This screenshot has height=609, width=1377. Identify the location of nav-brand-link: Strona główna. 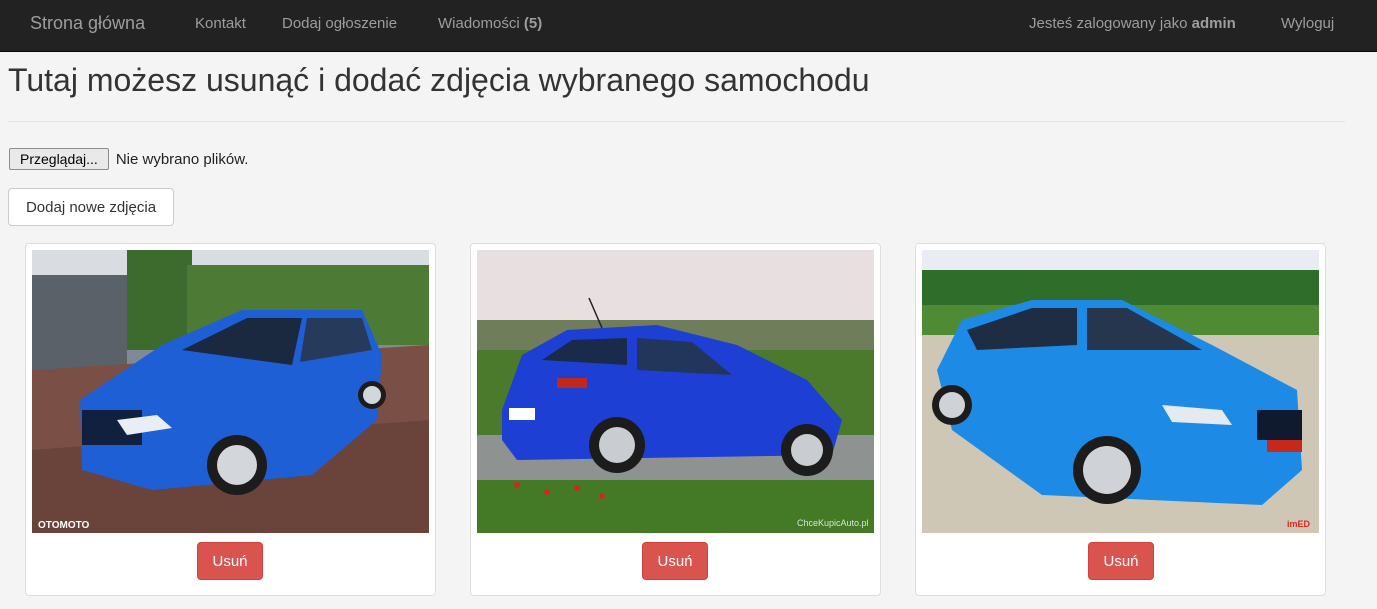
(87, 23).